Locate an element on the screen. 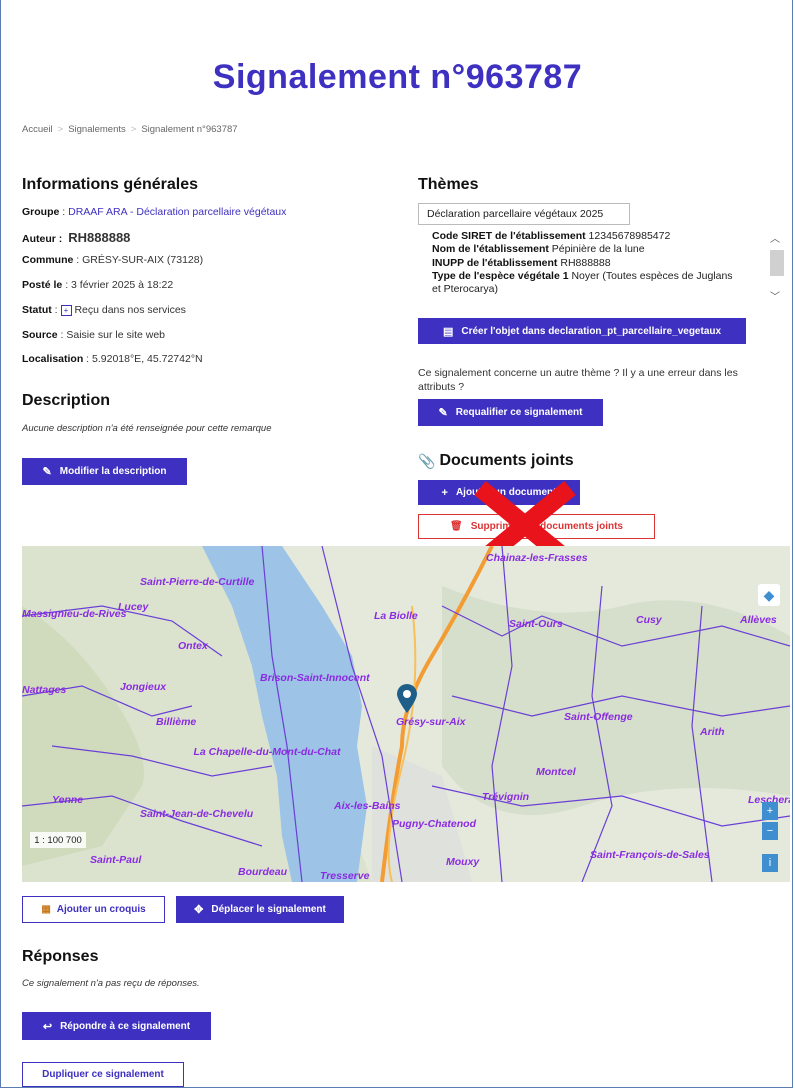  responses-heading: Réponses is located at coordinates (60, 956).